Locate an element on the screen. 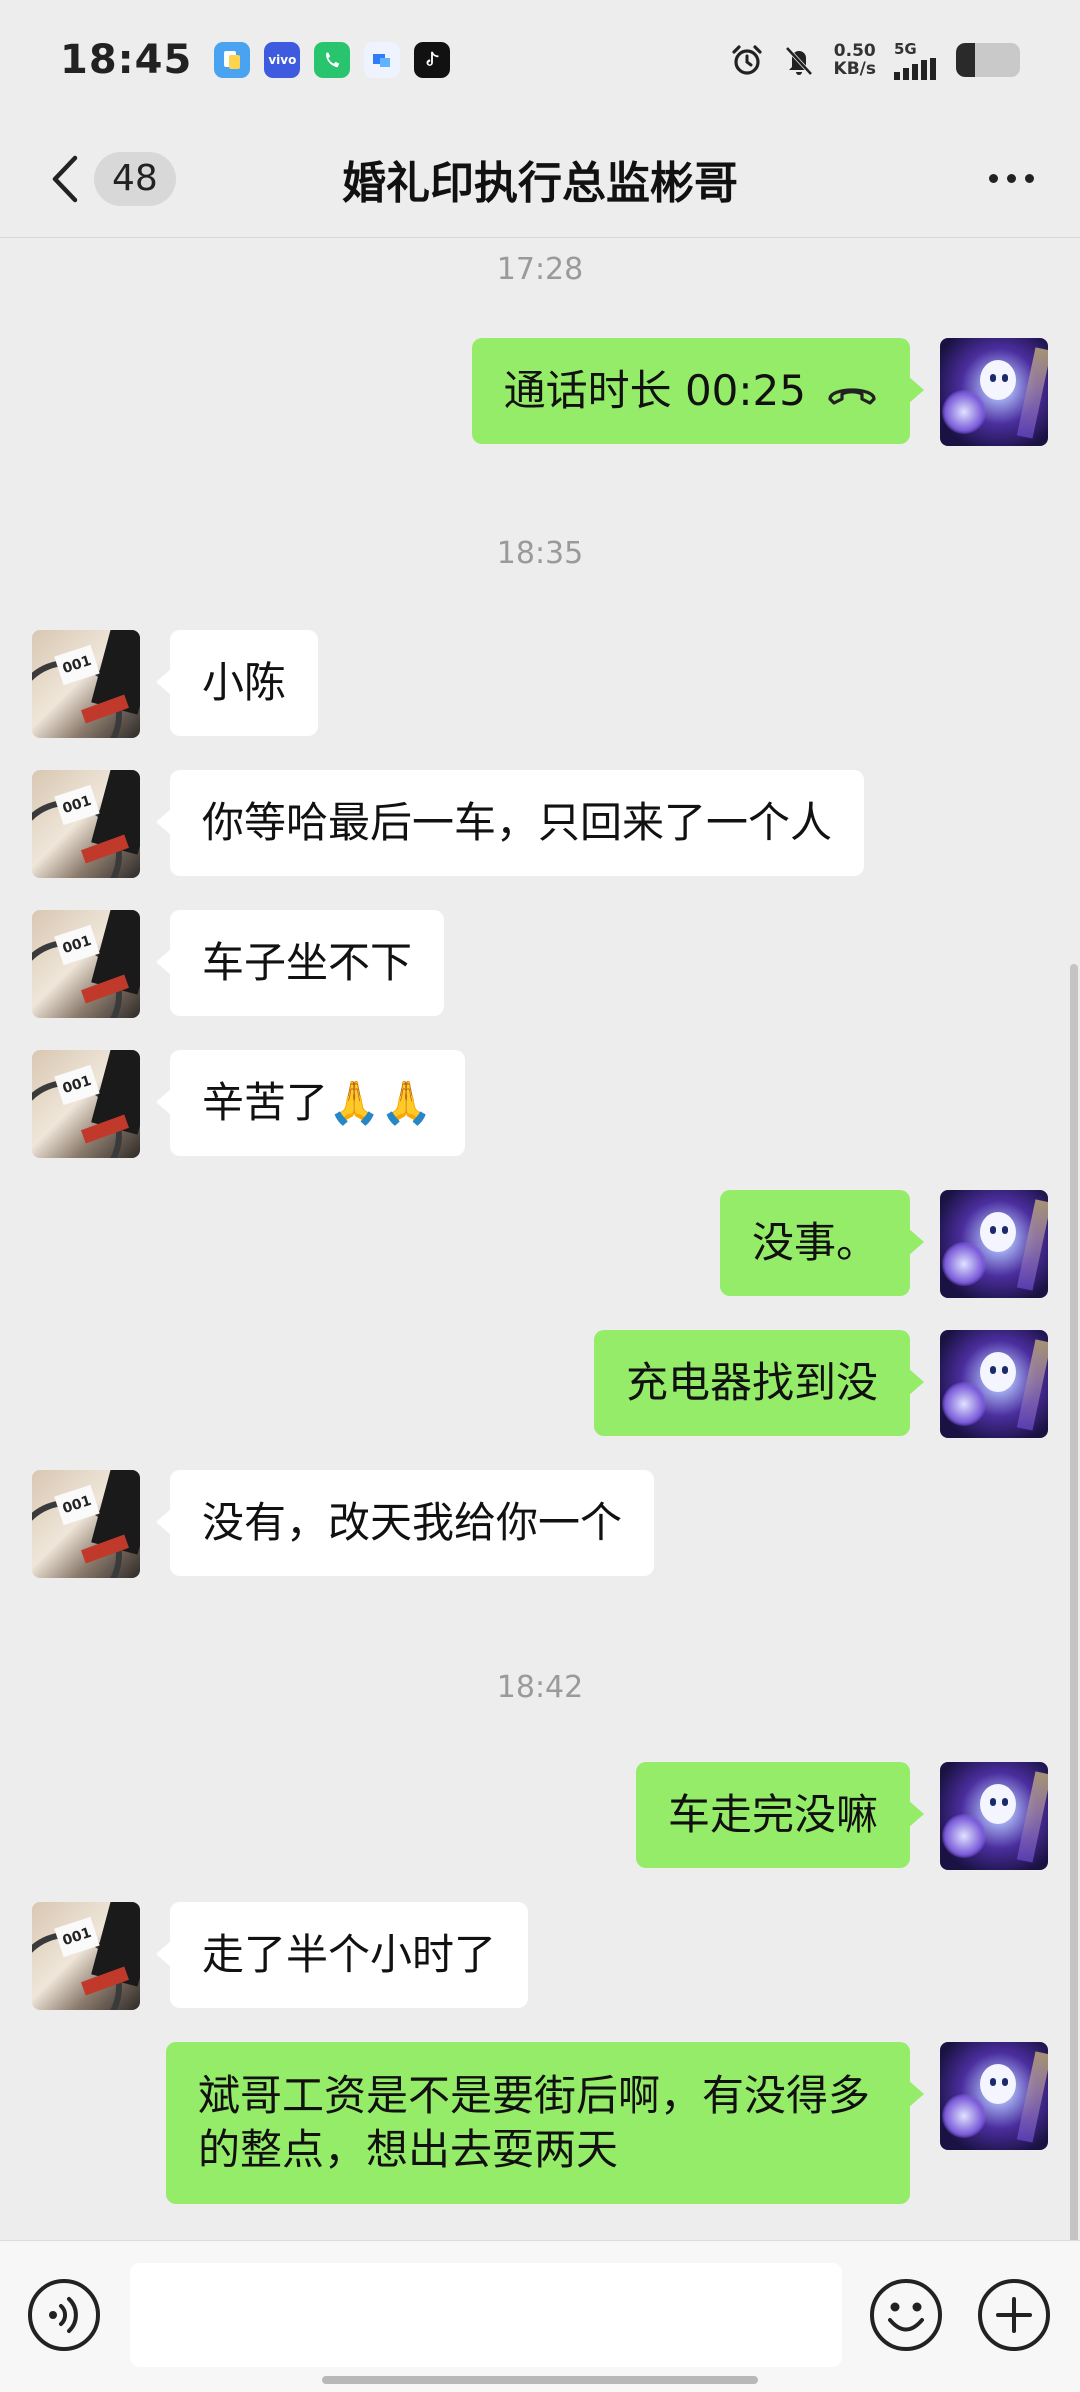 The width and height of the screenshot is (1080, 2392). message-input is located at coordinates (486, 2315).